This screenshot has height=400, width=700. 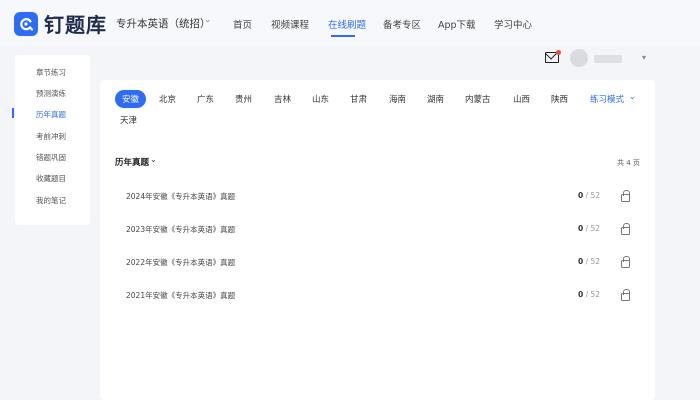 What do you see at coordinates (320, 99) in the screenshot?
I see `region-tab-shandong: 山东` at bounding box center [320, 99].